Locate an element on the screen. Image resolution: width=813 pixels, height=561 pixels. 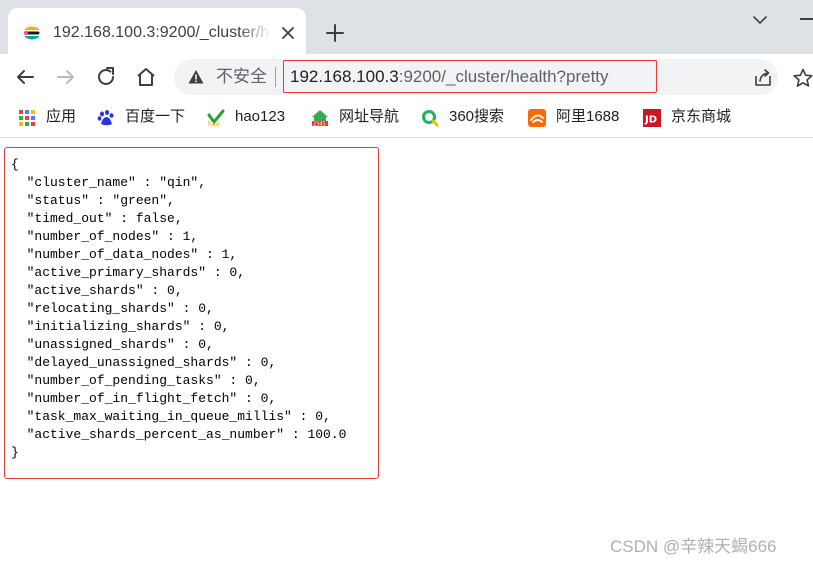
json-line: } is located at coordinates (15, 452).